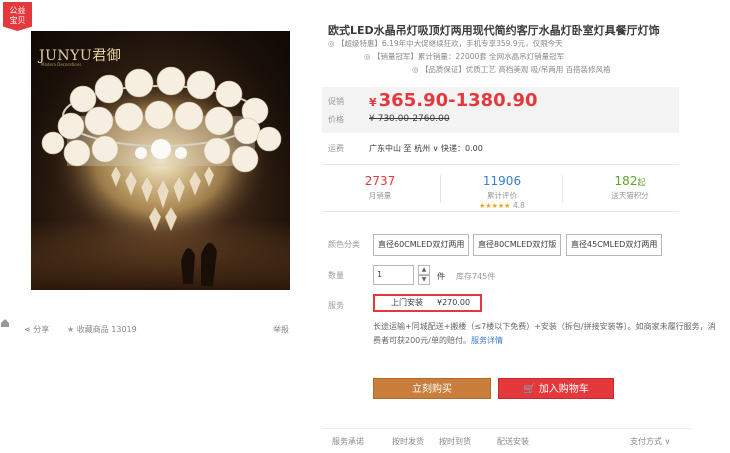 Image resolution: width=730 pixels, height=453 pixels. I want to click on service-promise-label: 服务承诺, so click(348, 441).